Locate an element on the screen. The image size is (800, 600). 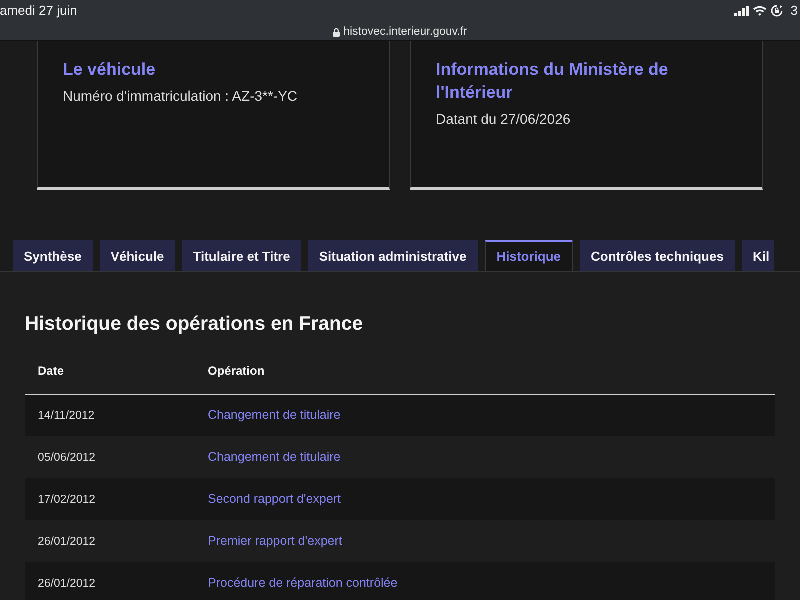
tab: Situation administrative is located at coordinates (393, 255).